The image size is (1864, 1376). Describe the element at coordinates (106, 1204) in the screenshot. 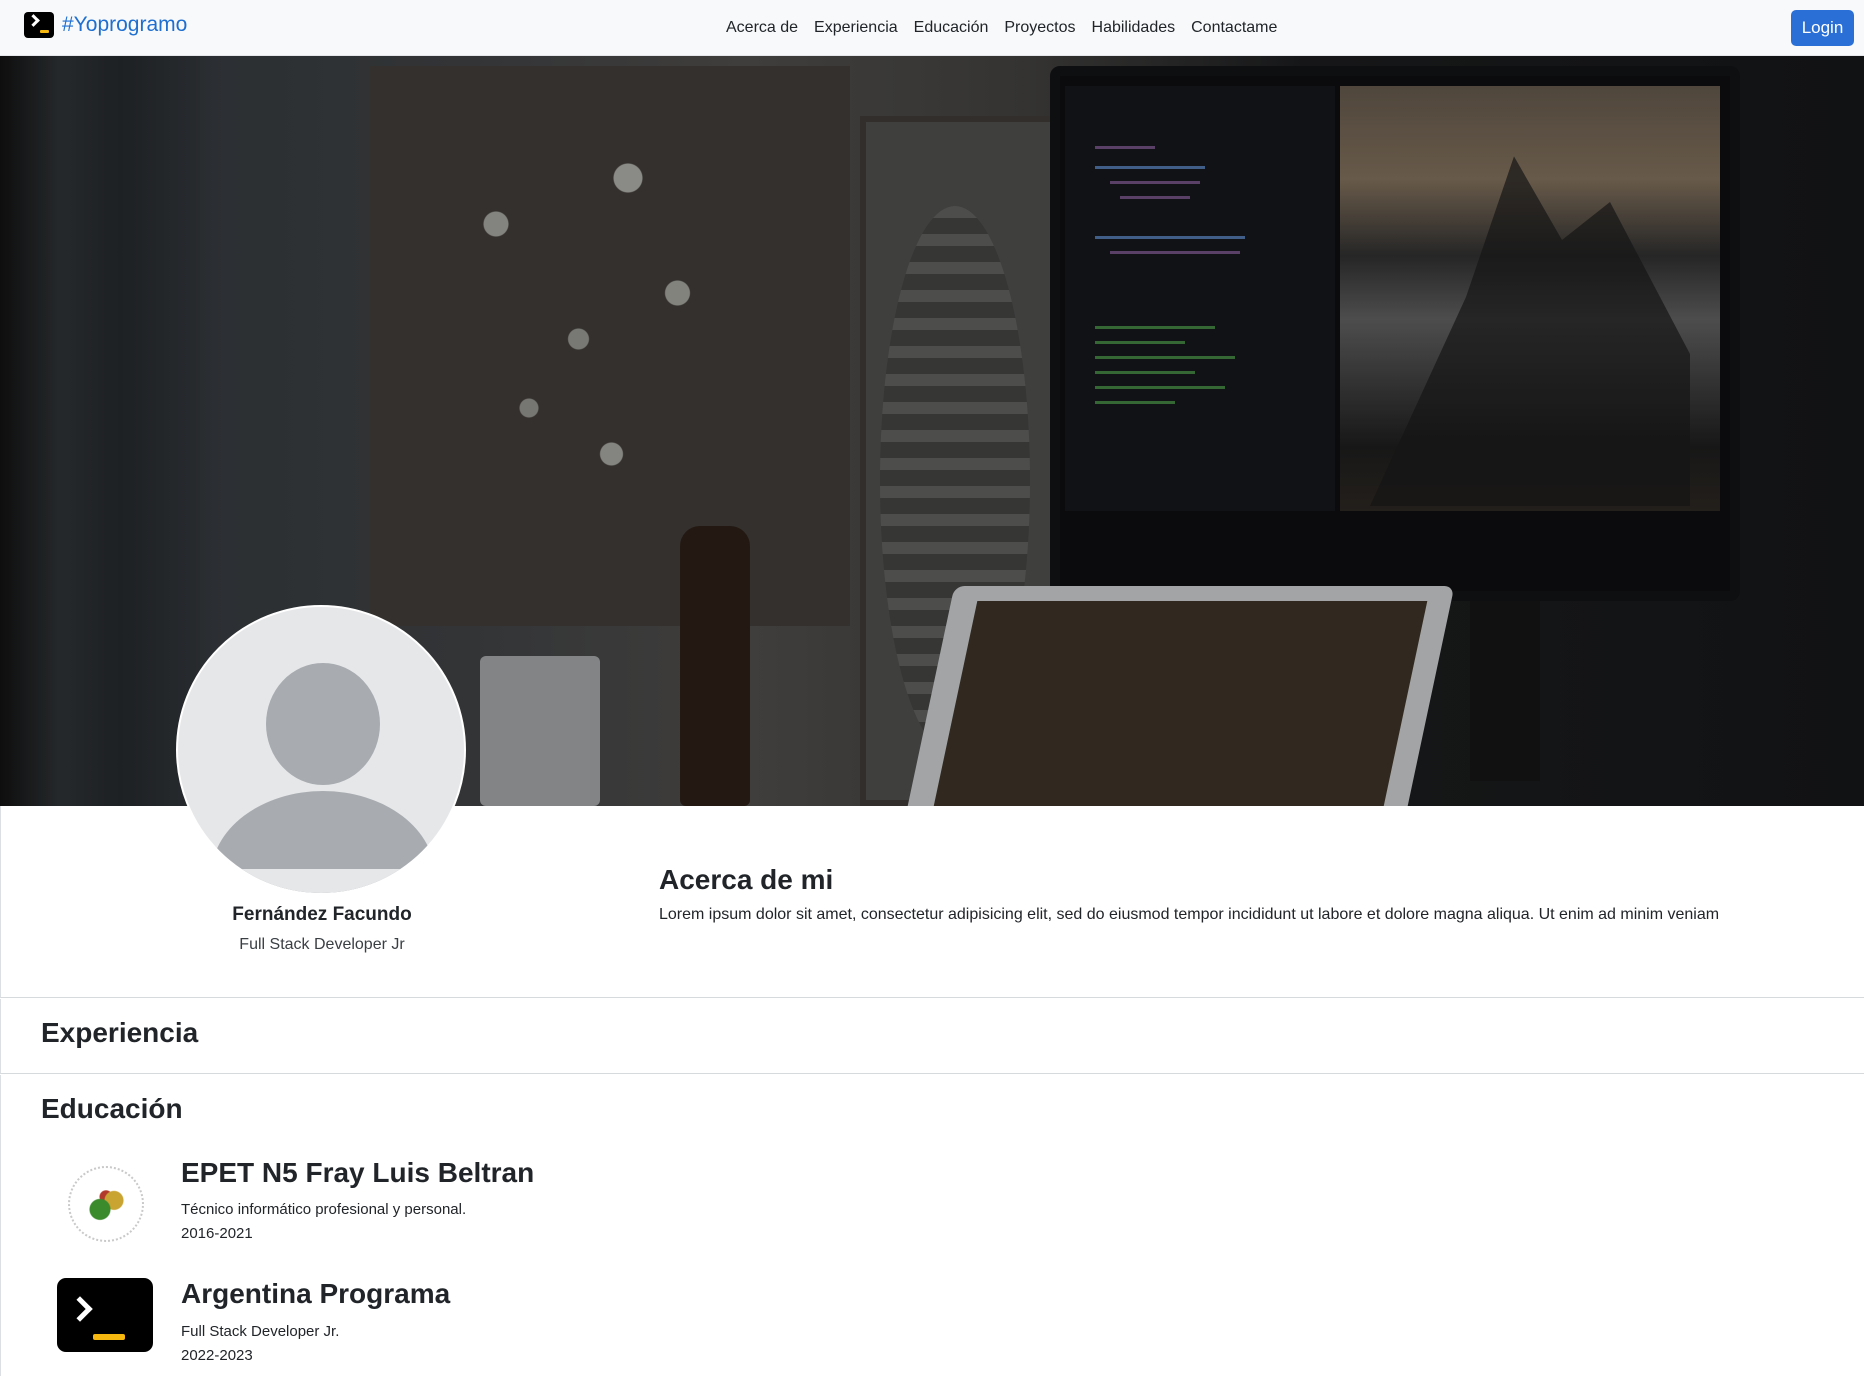

I see `epet-school-seal-icon` at that location.